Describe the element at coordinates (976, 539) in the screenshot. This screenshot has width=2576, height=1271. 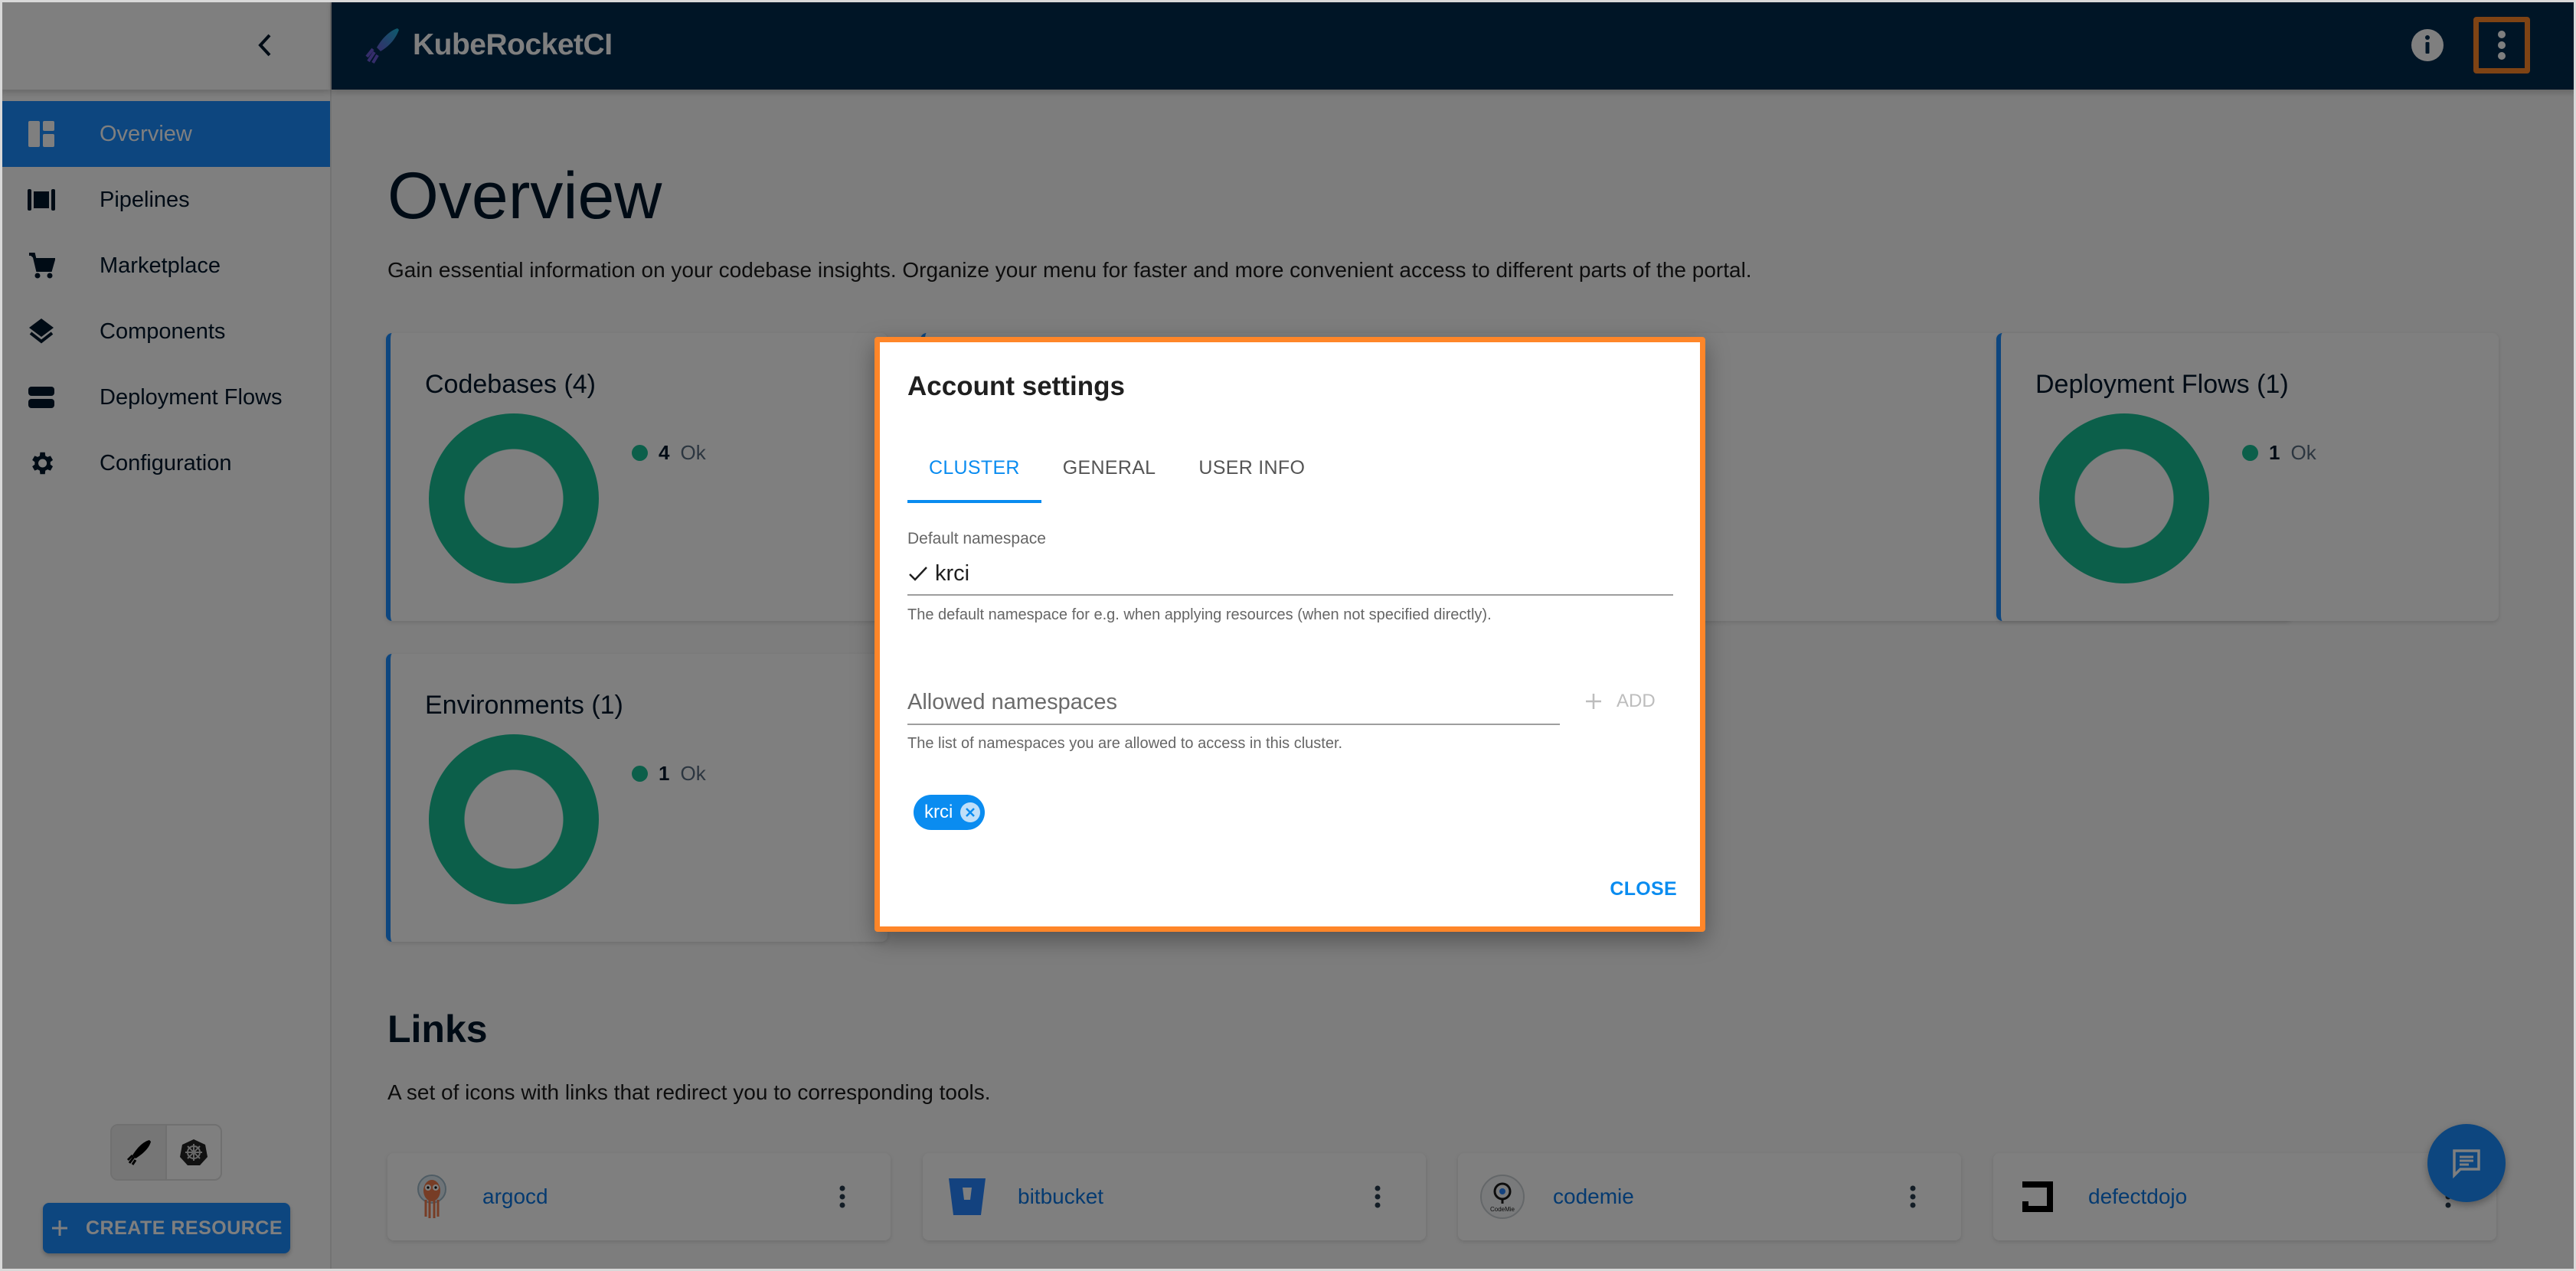
I see `default-namespace-label: Default namespace` at that location.